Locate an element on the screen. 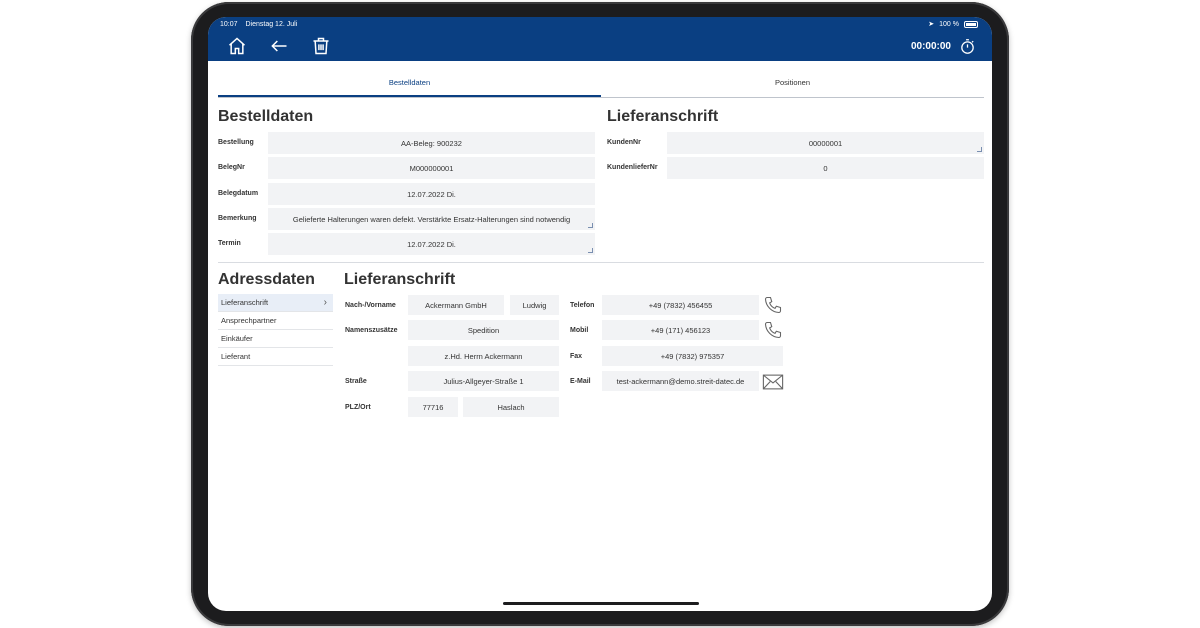 The width and height of the screenshot is (1200, 628). field-label-fax: Fax is located at coordinates (576, 356).